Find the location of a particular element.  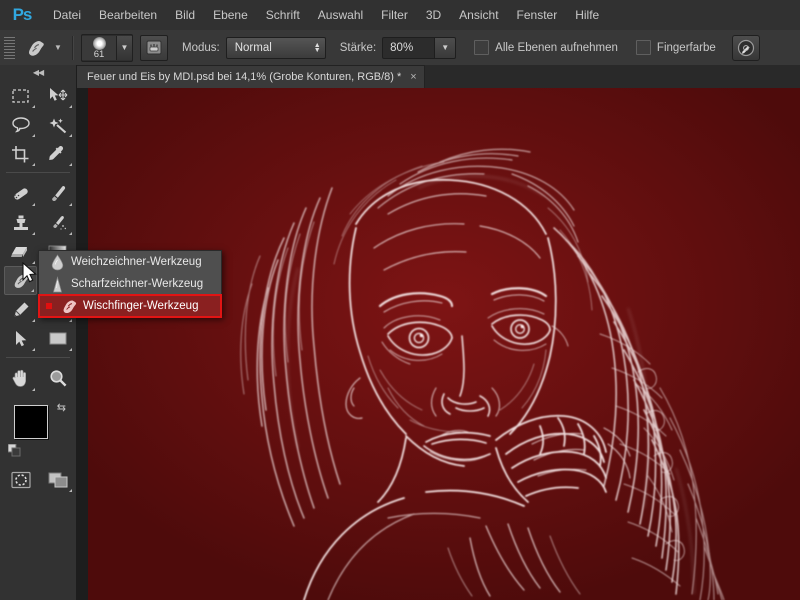

blend-mode-spinner-icon: ▲ ▼ is located at coordinates (317, 47).